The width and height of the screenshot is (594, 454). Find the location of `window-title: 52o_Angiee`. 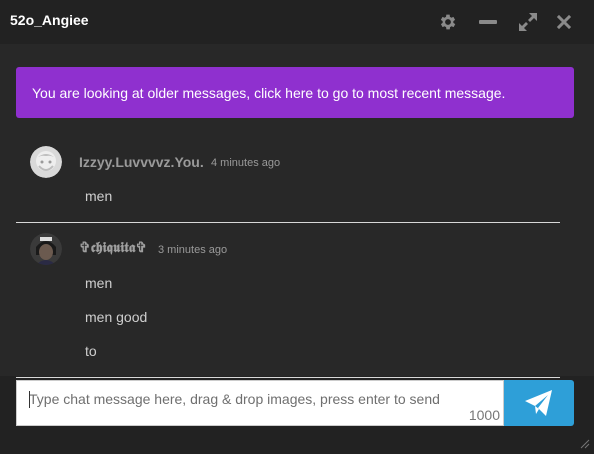

window-title: 52o_Angiee is located at coordinates (49, 20).